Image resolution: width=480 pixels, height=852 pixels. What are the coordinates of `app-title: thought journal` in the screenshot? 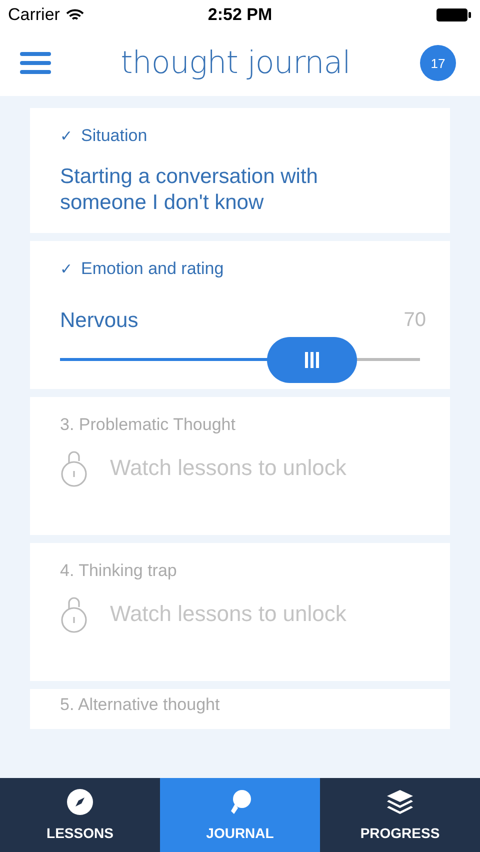 It's located at (235, 63).